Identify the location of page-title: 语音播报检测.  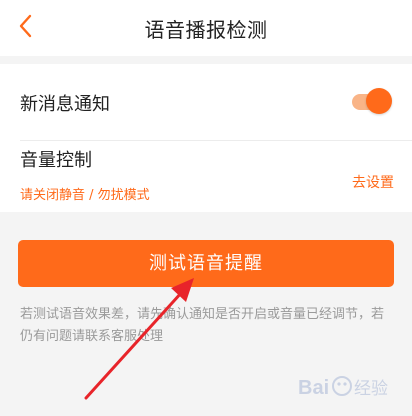
(206, 30).